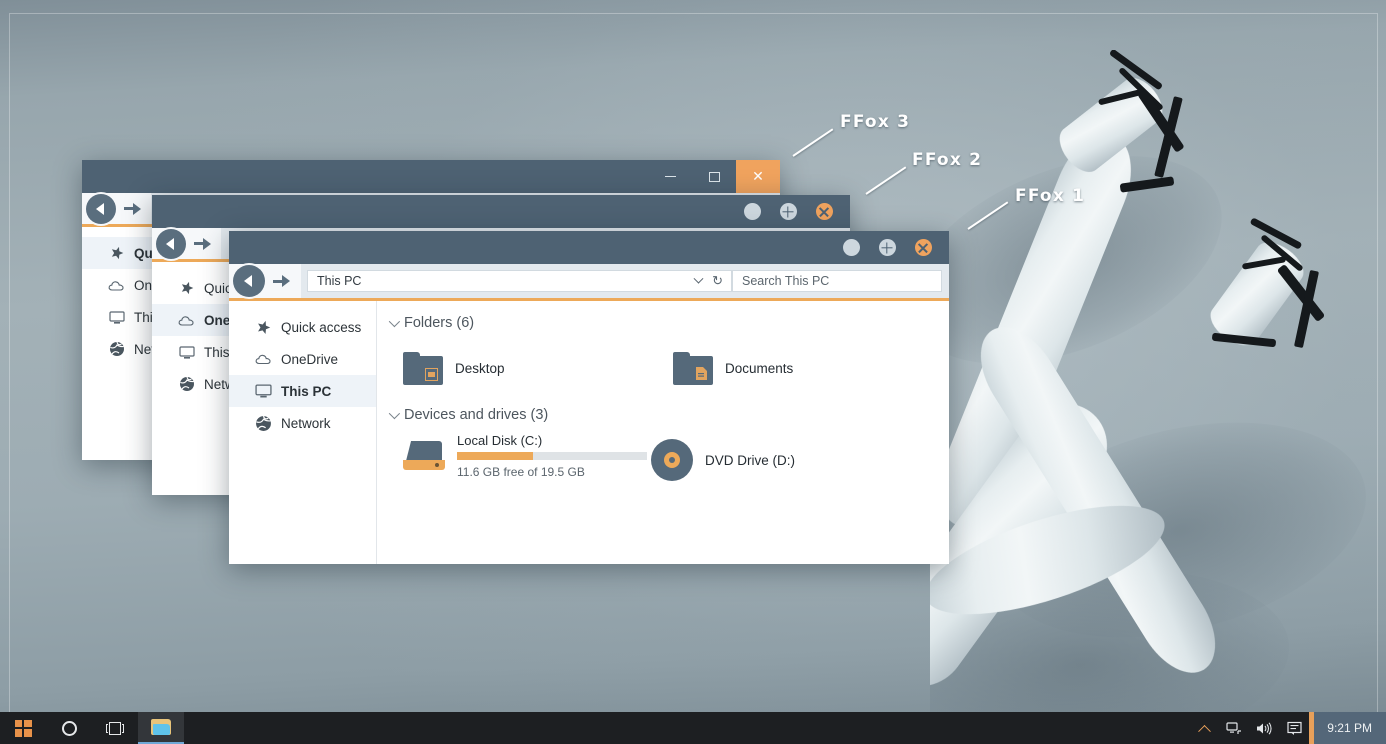 The width and height of the screenshot is (1386, 744). I want to click on start-button, so click(23, 728).